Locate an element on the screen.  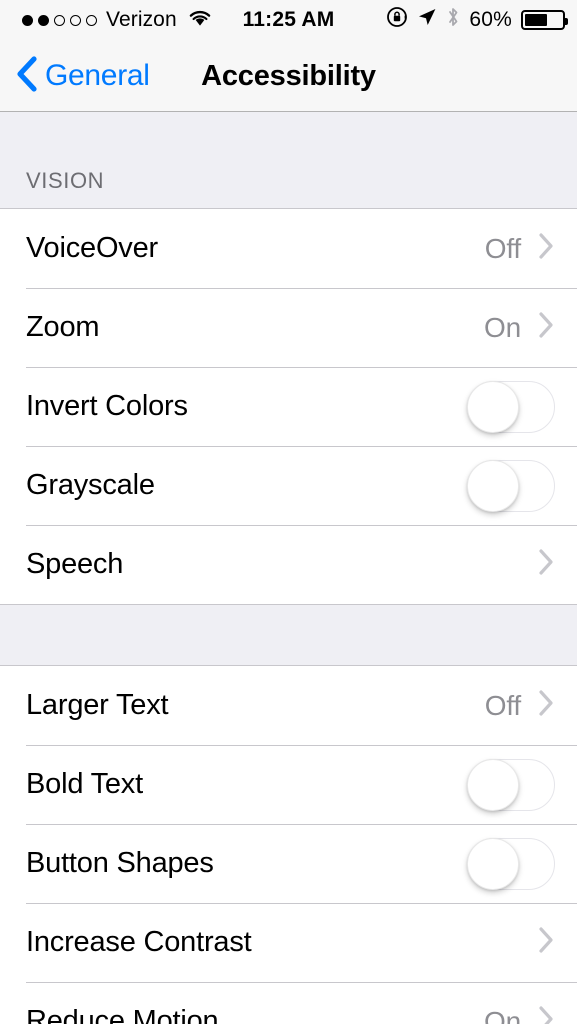
row-label: Bold Text is located at coordinates (84, 784).